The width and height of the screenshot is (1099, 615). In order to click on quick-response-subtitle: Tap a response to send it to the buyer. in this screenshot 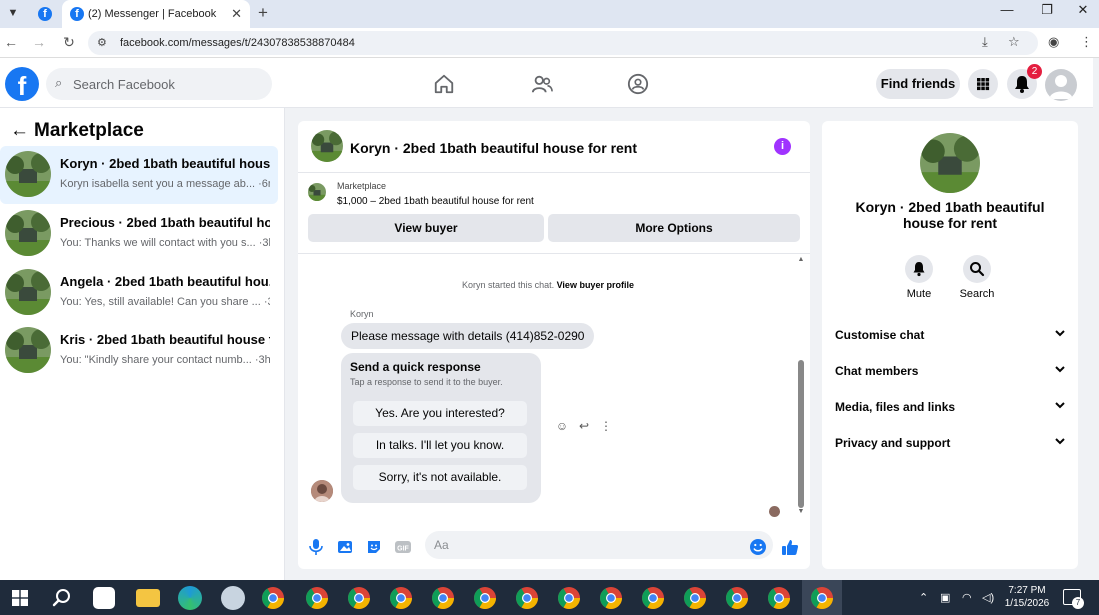, I will do `click(426, 382)`.